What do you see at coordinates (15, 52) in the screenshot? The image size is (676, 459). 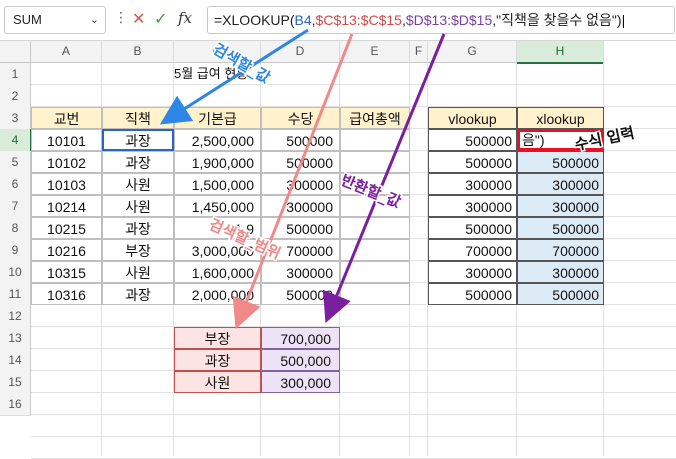 I see `select-all-corner` at bounding box center [15, 52].